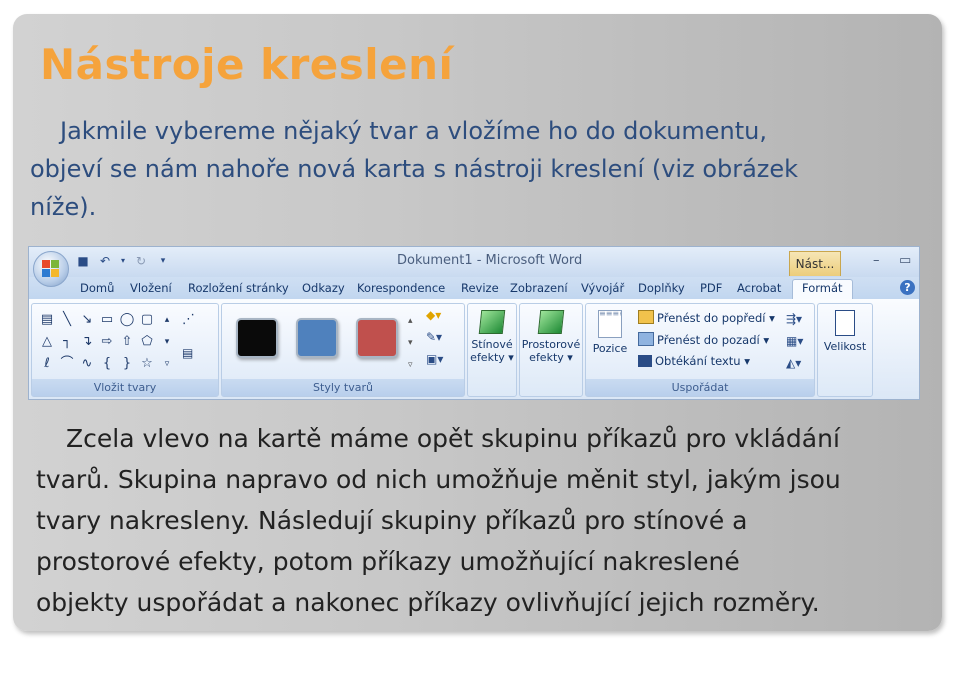 This screenshot has width=959, height=698. What do you see at coordinates (187, 353) in the screenshot?
I see `textbox-icon: ▤` at bounding box center [187, 353].